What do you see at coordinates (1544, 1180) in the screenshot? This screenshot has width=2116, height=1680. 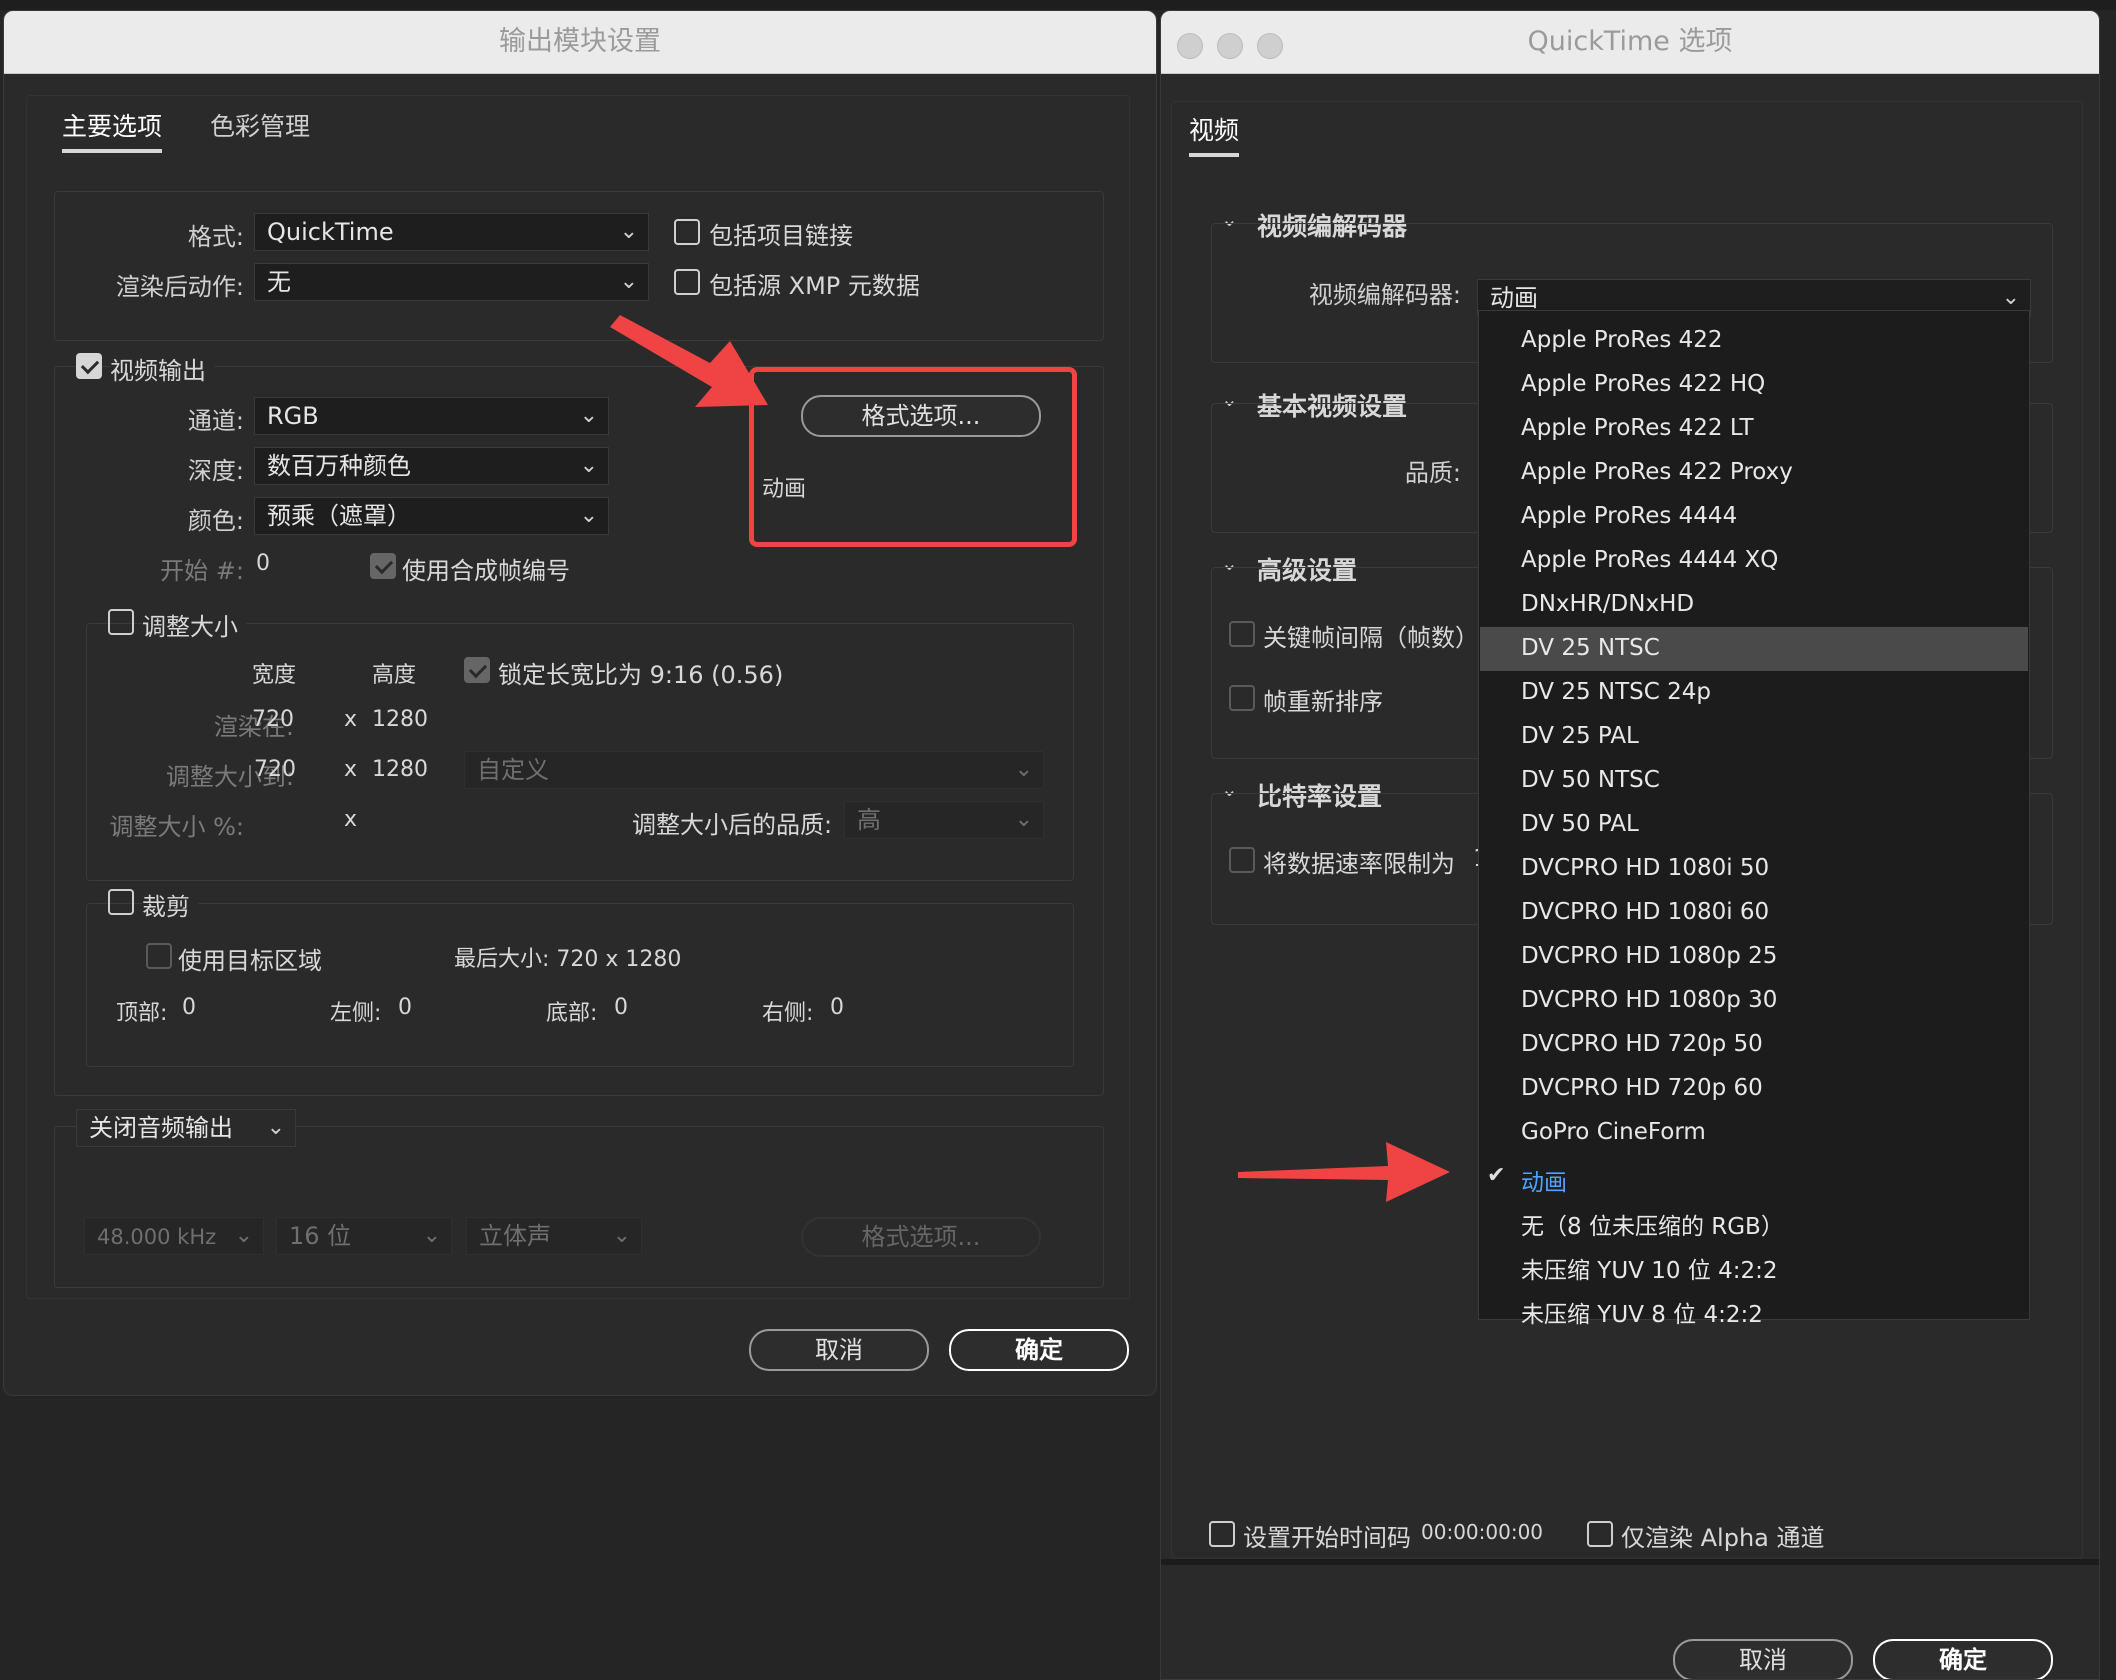 I see `menu-item: 动画` at bounding box center [1544, 1180].